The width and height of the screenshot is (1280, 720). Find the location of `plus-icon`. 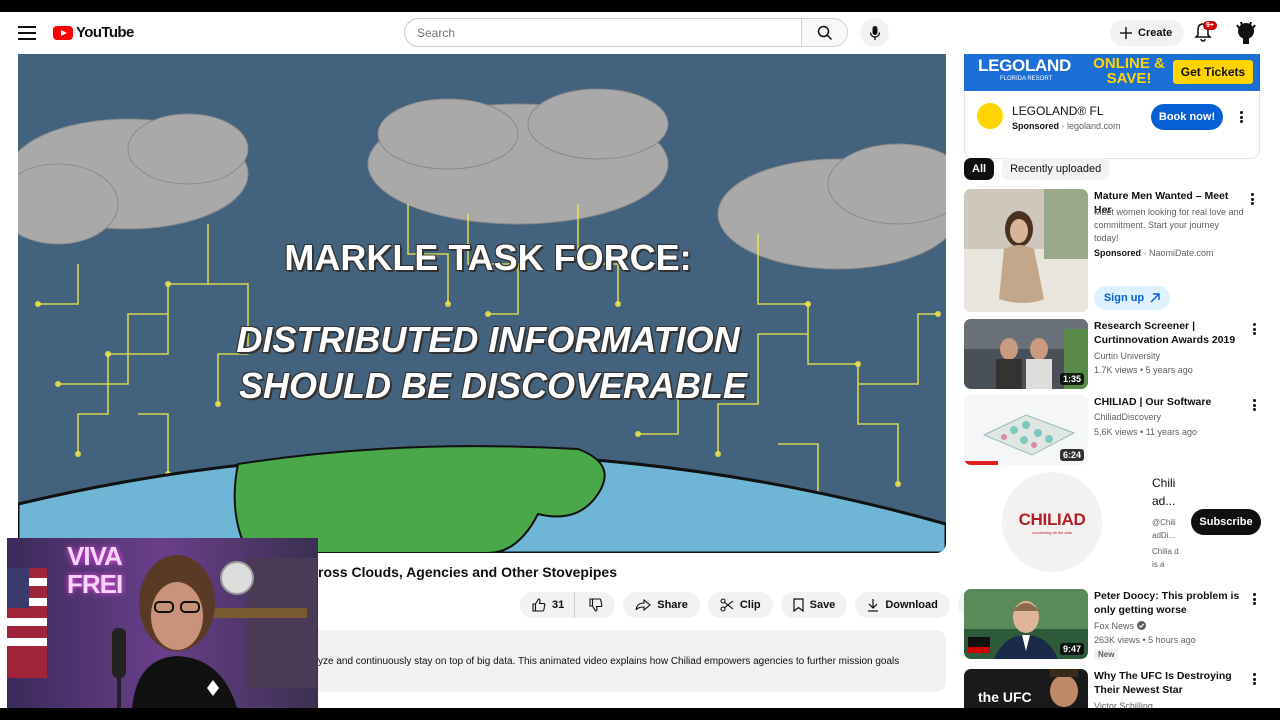

plus-icon is located at coordinates (1126, 33).